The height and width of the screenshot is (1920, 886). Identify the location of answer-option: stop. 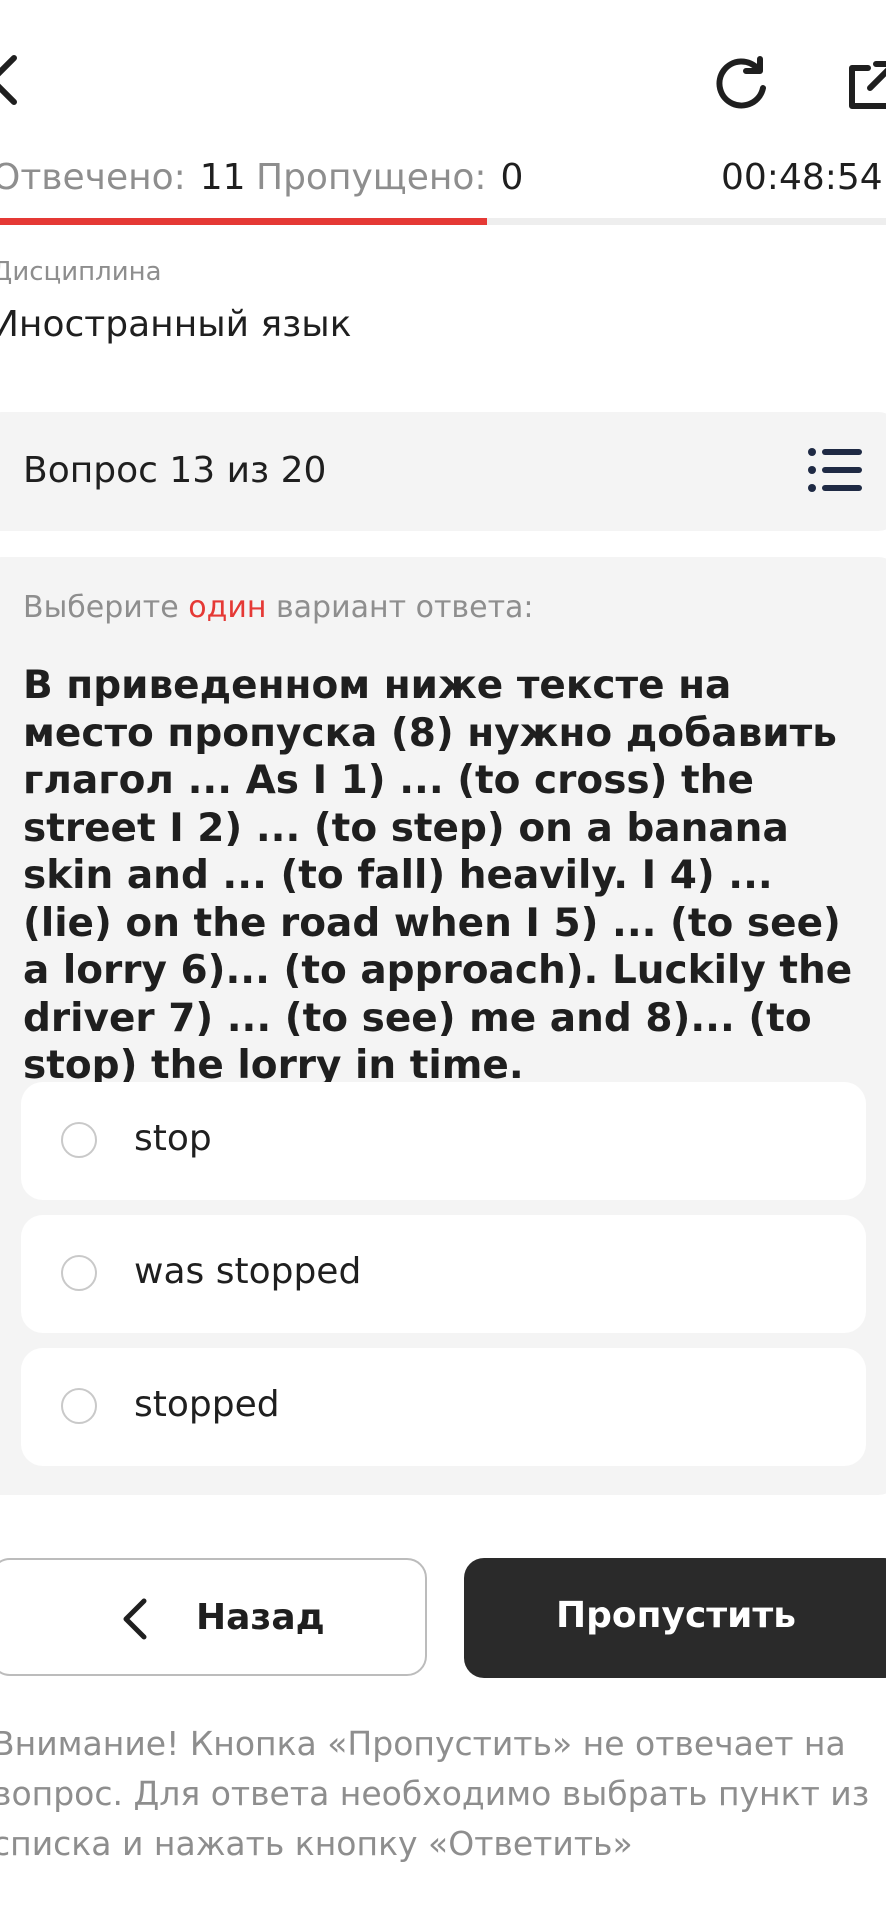
(443, 1141).